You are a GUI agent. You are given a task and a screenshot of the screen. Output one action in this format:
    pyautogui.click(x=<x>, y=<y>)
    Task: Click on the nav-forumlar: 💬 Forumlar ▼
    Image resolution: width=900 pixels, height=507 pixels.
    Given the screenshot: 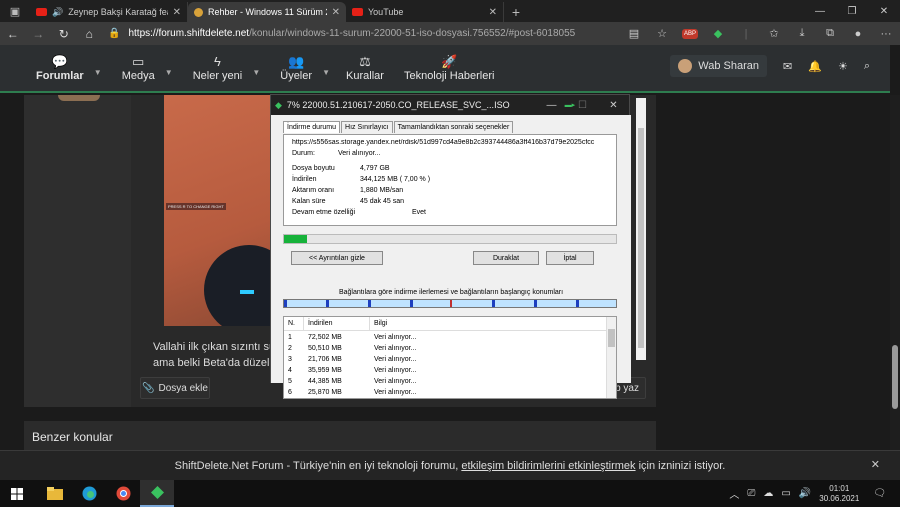 What is the action you would take?
    pyautogui.click(x=64, y=68)
    